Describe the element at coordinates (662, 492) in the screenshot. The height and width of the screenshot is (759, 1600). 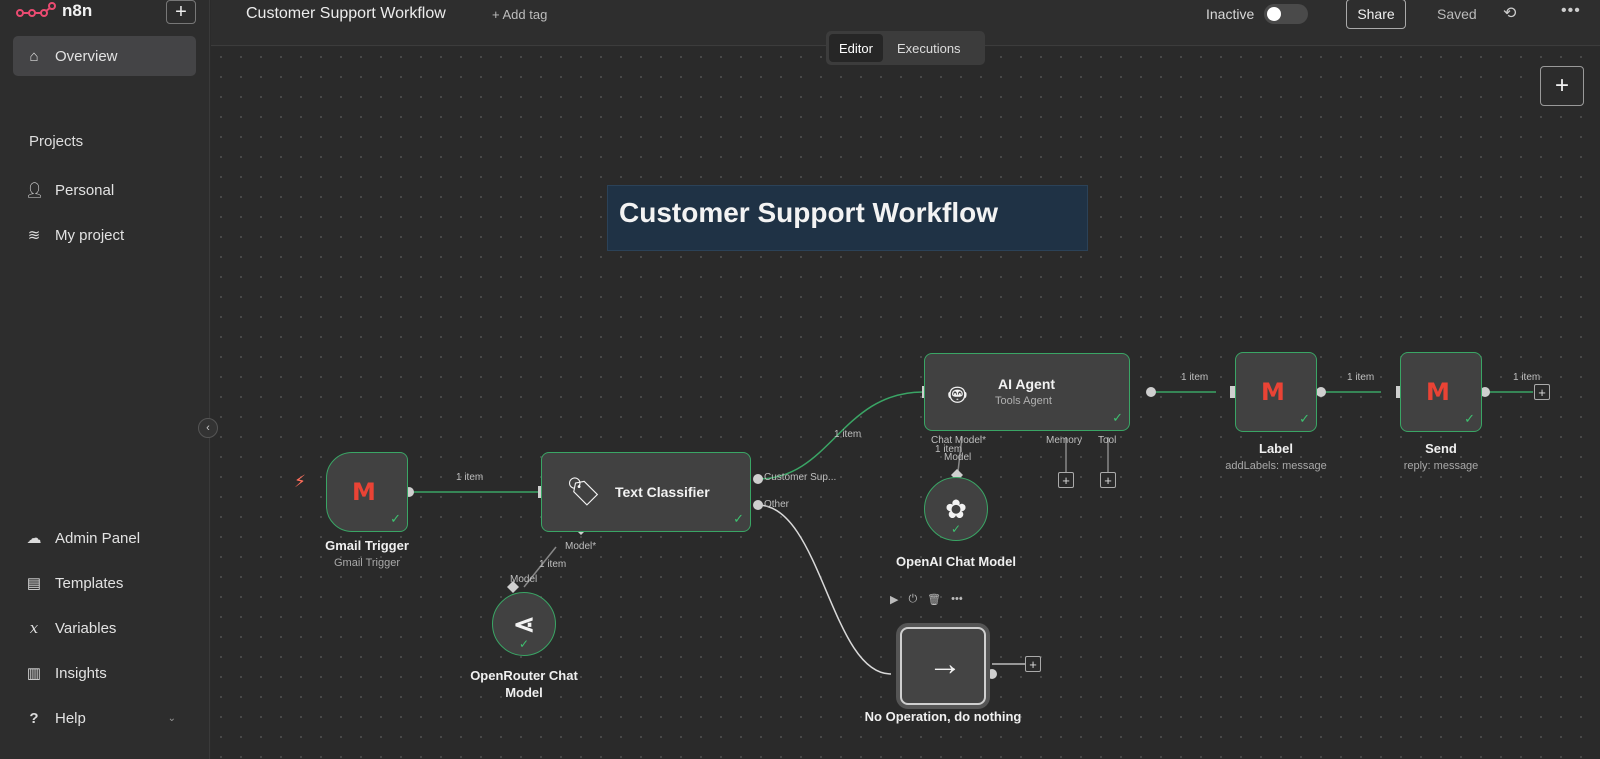
I see `node-title: Text Classifier` at that location.